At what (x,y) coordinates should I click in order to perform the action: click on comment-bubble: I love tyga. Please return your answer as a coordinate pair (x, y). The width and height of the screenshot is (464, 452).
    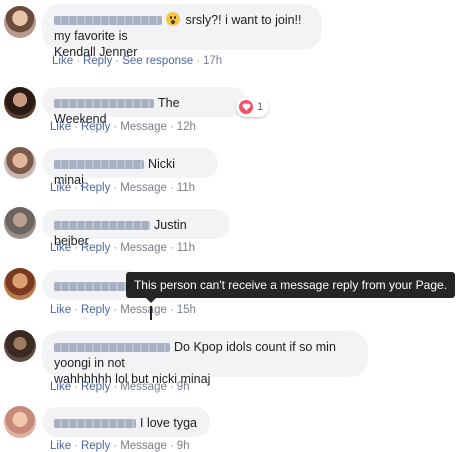
    Looking at the image, I should click on (126, 422).